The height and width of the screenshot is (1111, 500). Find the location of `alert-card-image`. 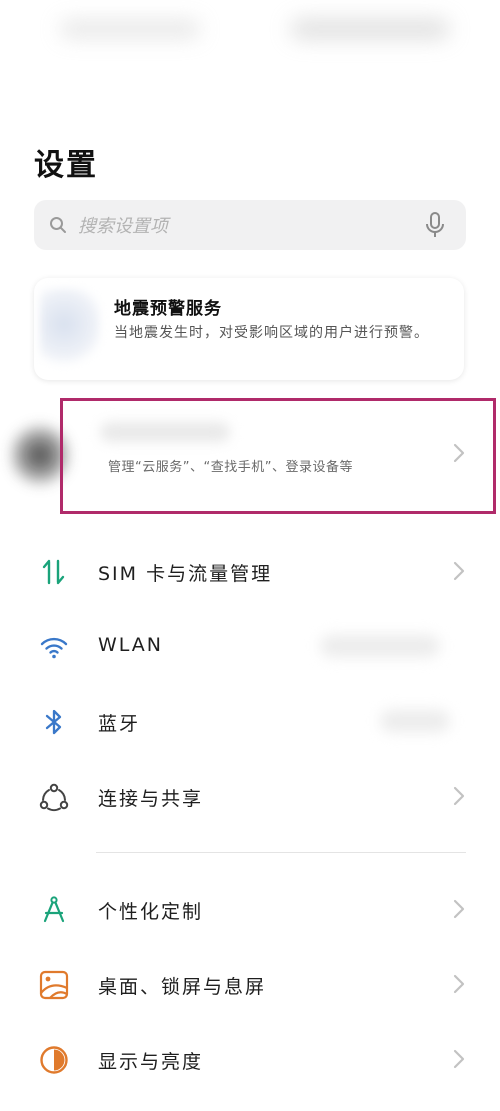

alert-card-image is located at coordinates (70, 328).